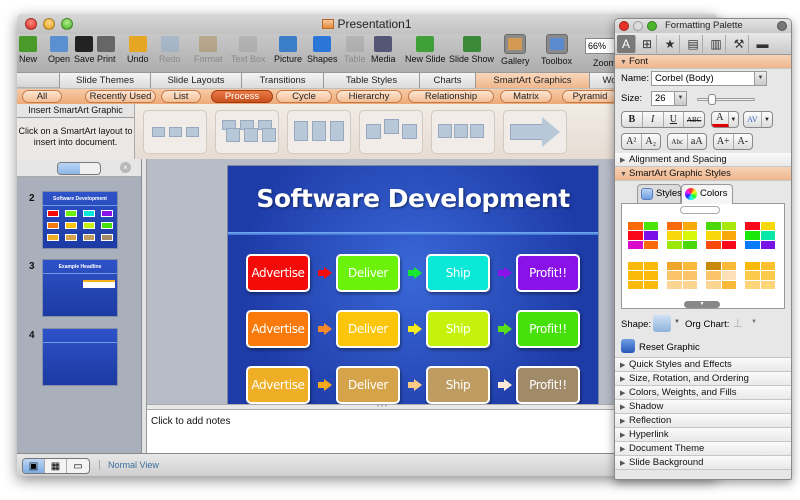  What do you see at coordinates (743, 141) in the screenshot?
I see `shrink-font-button: A-` at bounding box center [743, 141].